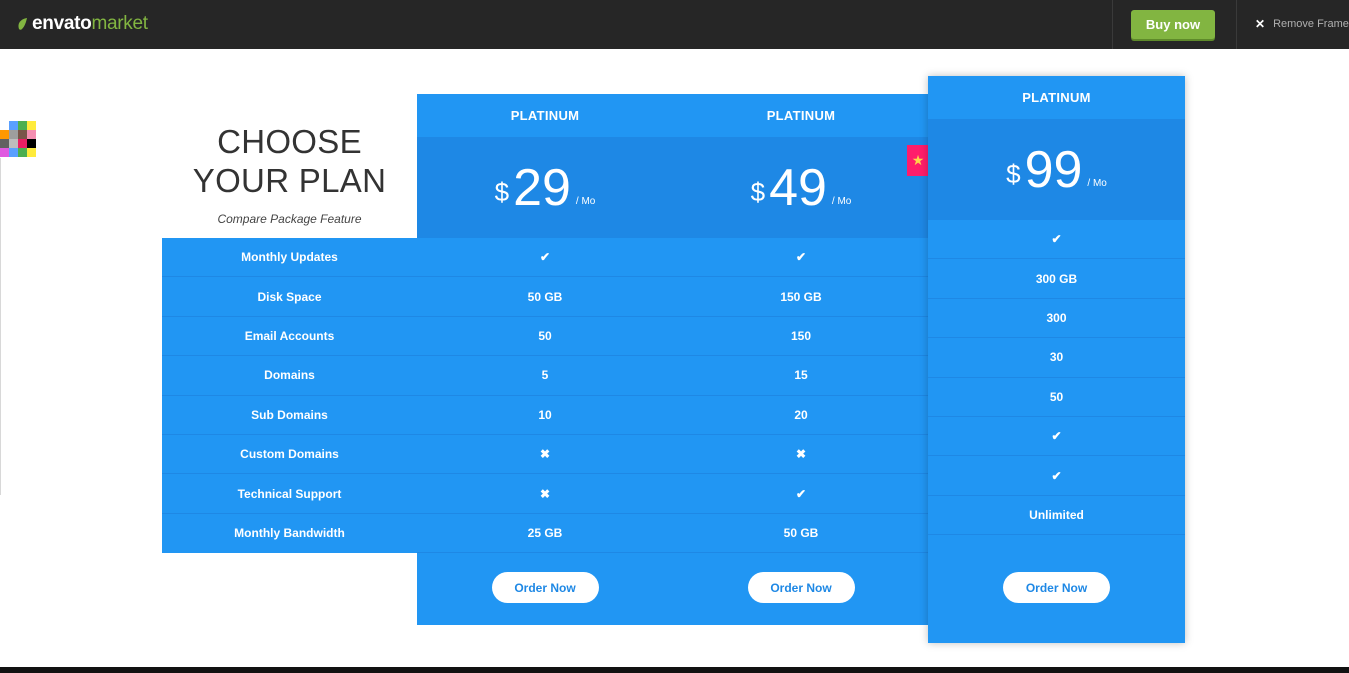 Image resolution: width=1349 pixels, height=673 pixels. I want to click on price-amount: 99, so click(1053, 169).